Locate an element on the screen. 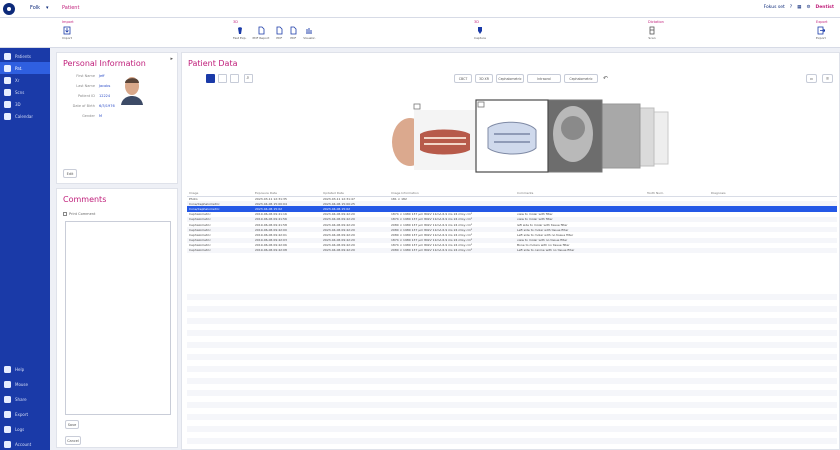  pdf-button-2: PDF is located at coordinates (293, 33).